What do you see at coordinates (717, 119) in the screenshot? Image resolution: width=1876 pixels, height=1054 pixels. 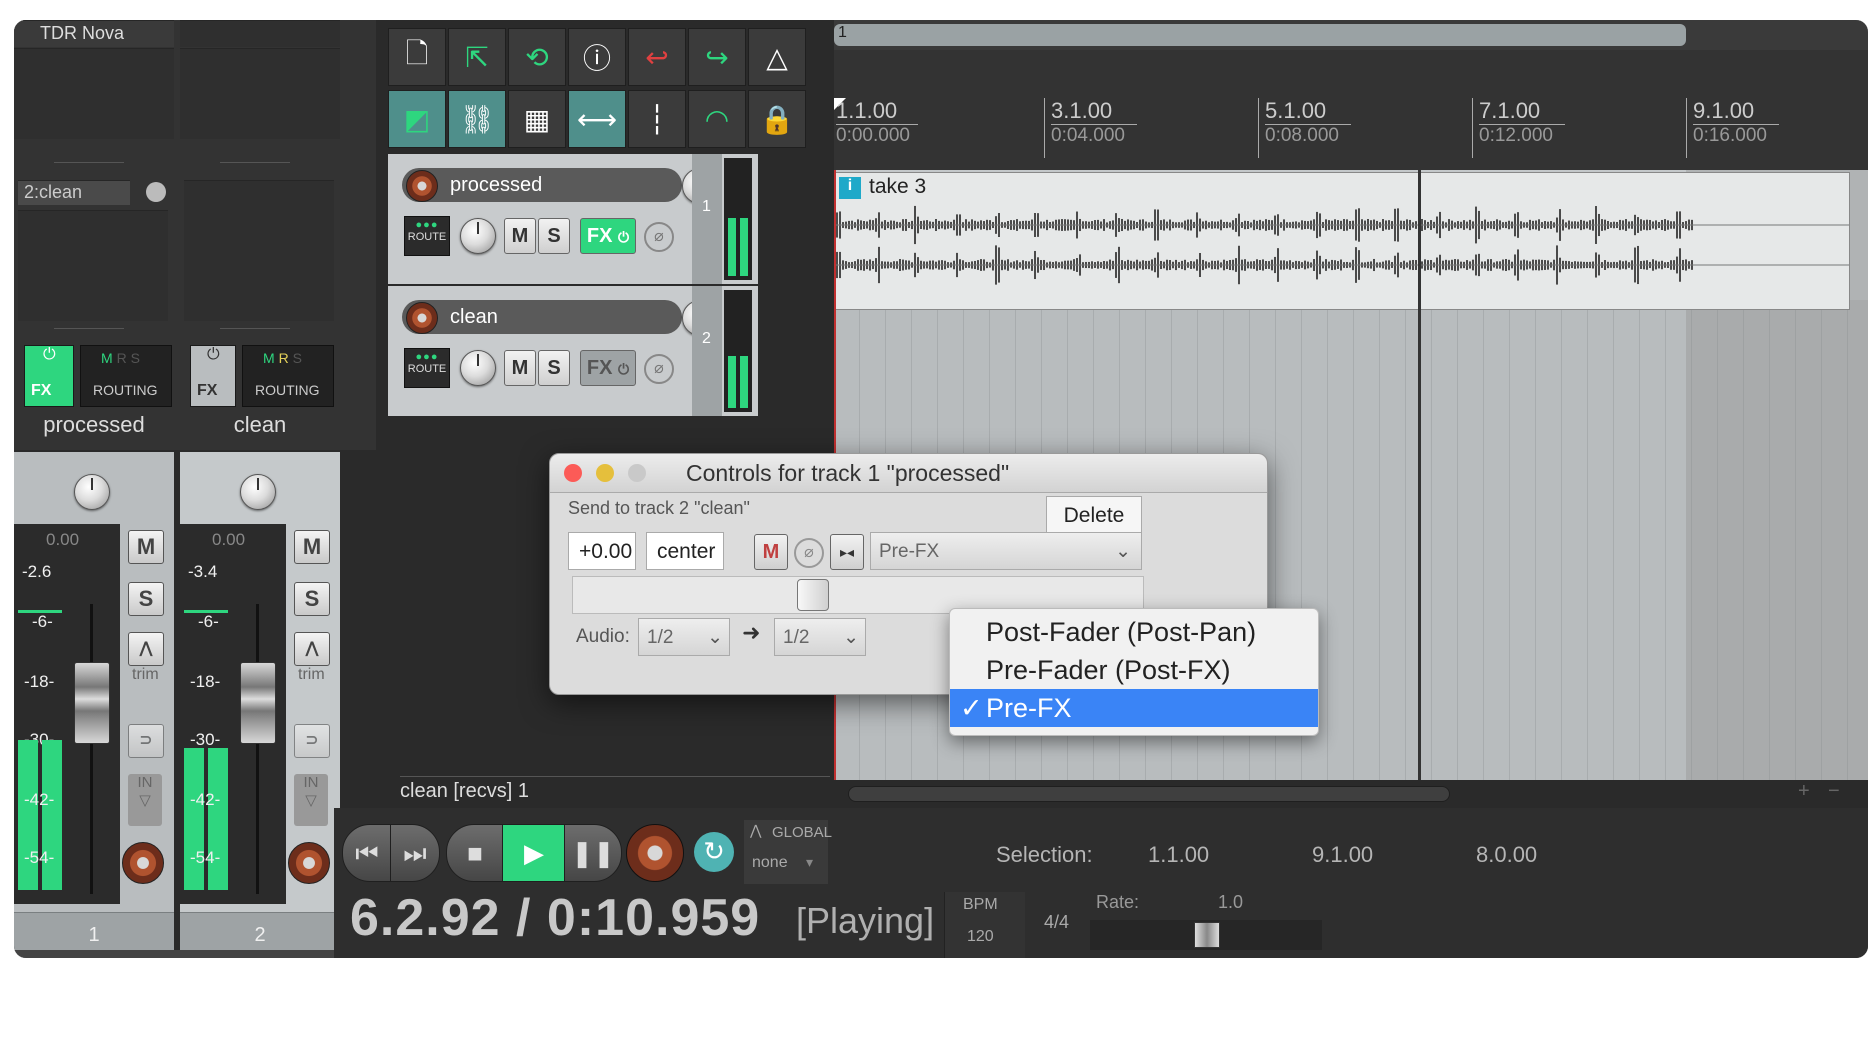 I see `crossfade-icon: ◠` at bounding box center [717, 119].